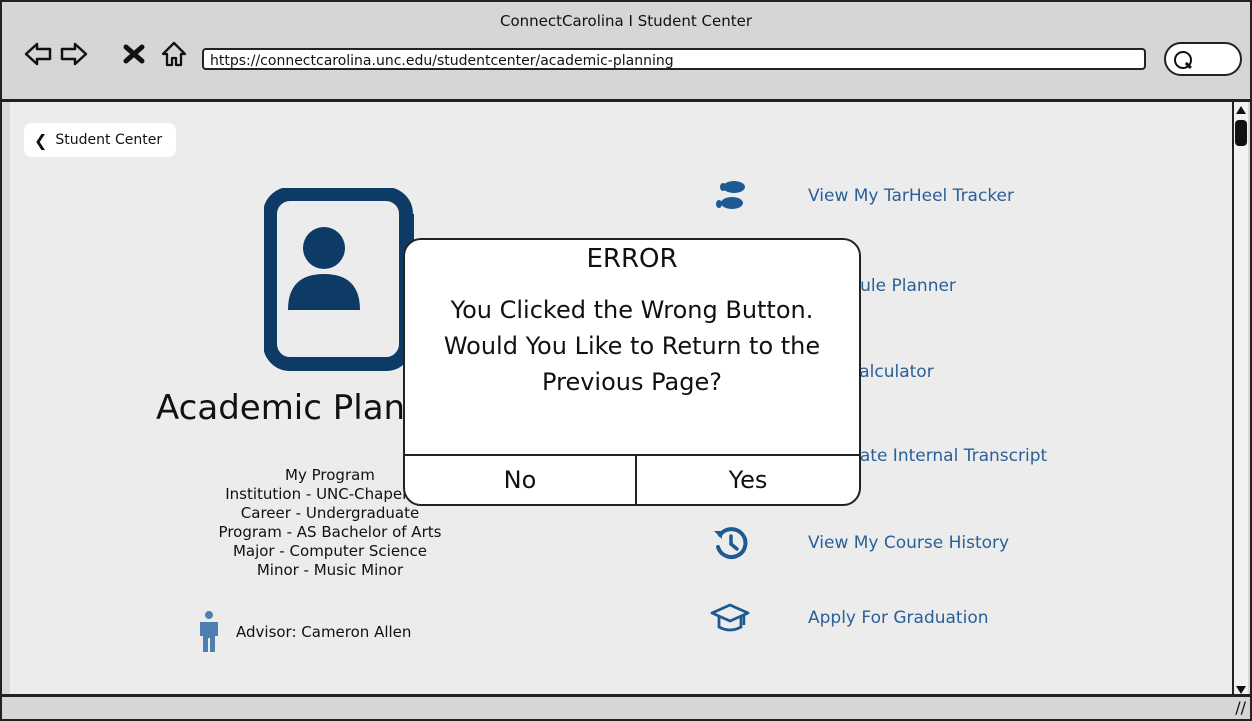  What do you see at coordinates (632, 382) in the screenshot?
I see `dialog-message-line: Previous Page?` at bounding box center [632, 382].